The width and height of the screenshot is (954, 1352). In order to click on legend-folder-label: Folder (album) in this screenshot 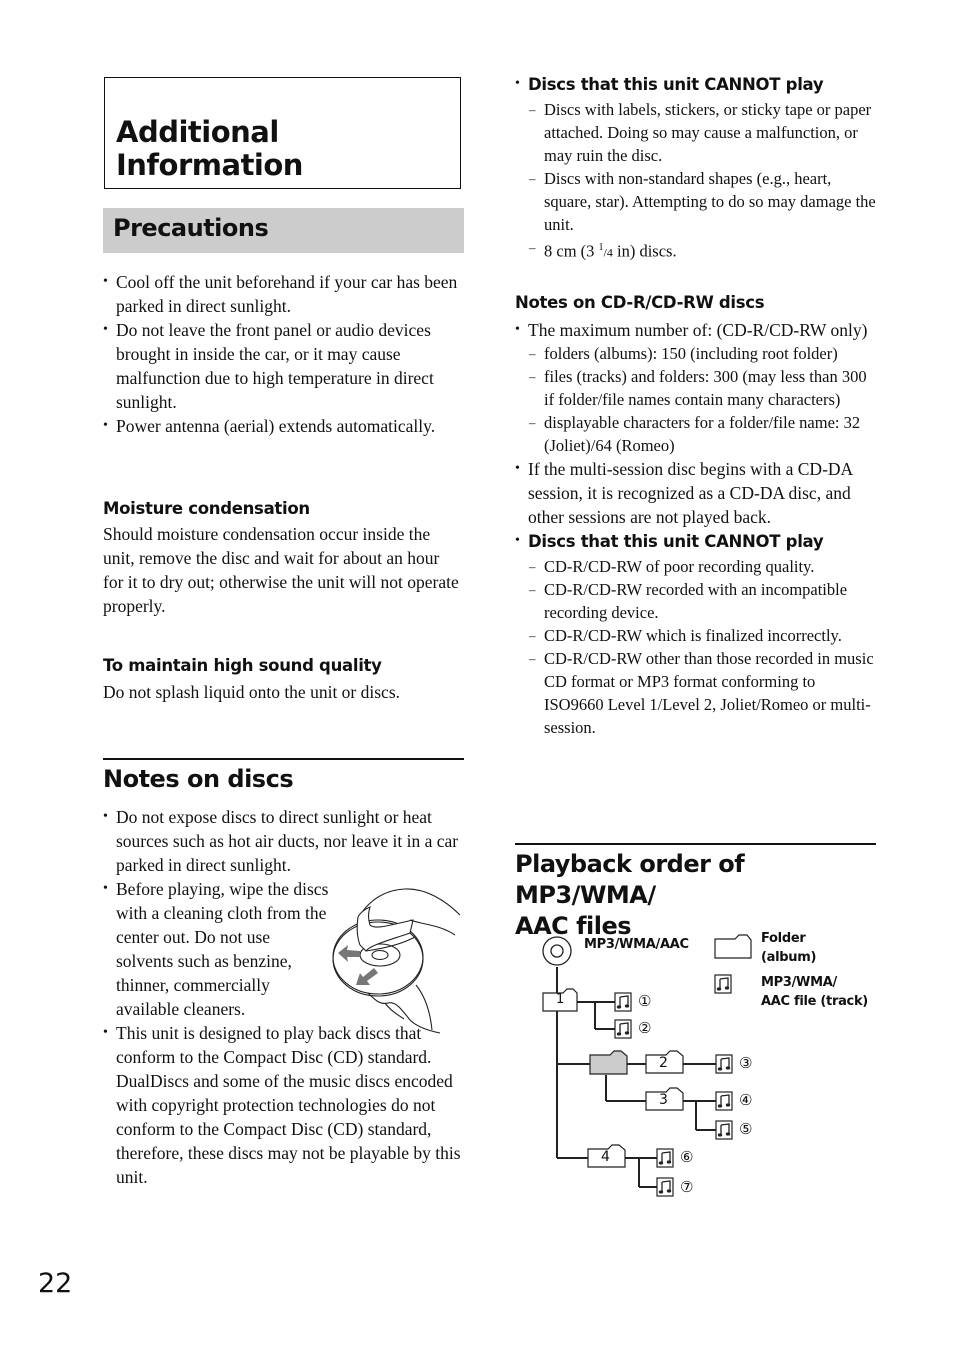, I will do `click(789, 948)`.